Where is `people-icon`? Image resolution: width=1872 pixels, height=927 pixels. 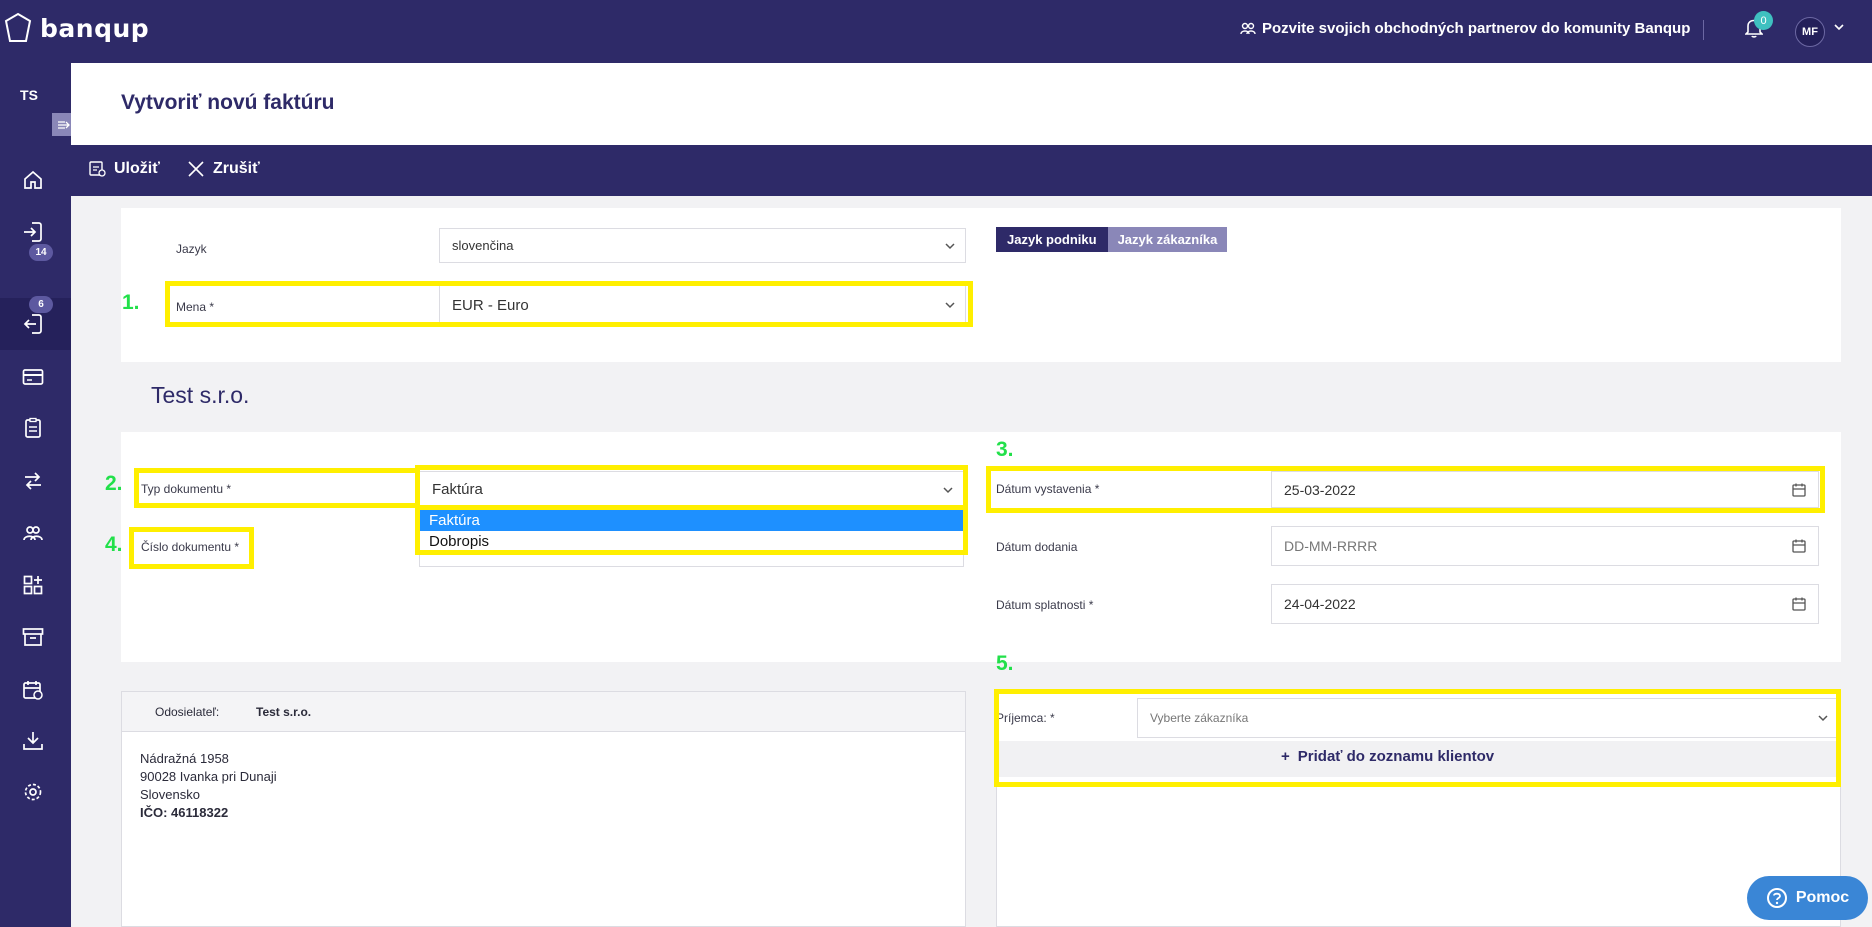 people-icon is located at coordinates (1248, 28).